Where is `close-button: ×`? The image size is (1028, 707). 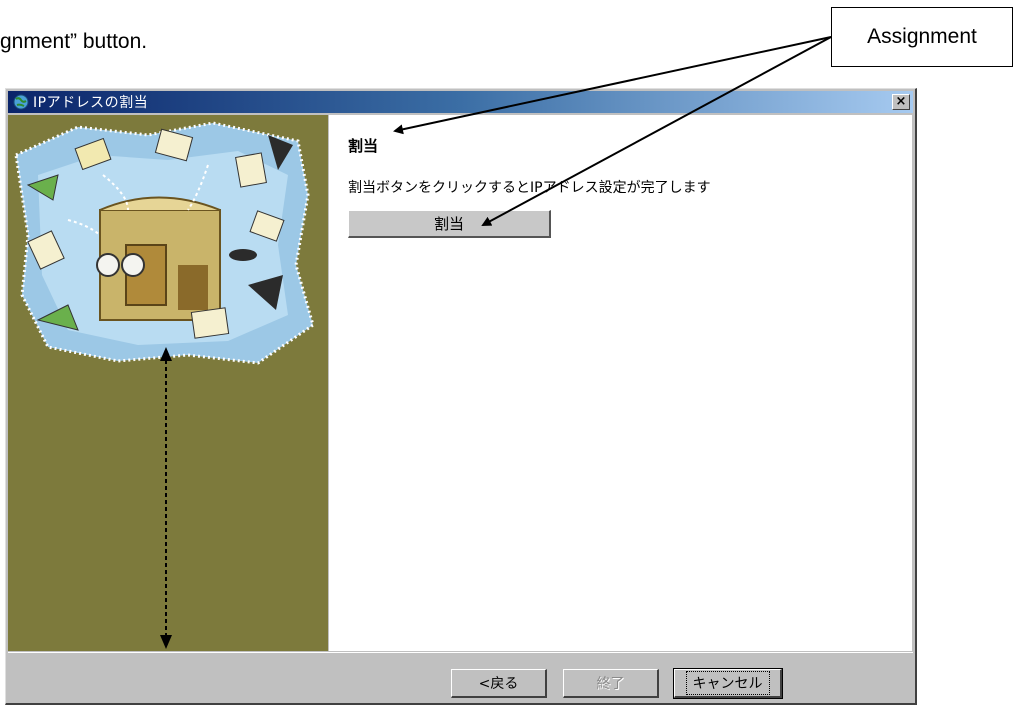
close-button: × is located at coordinates (901, 102).